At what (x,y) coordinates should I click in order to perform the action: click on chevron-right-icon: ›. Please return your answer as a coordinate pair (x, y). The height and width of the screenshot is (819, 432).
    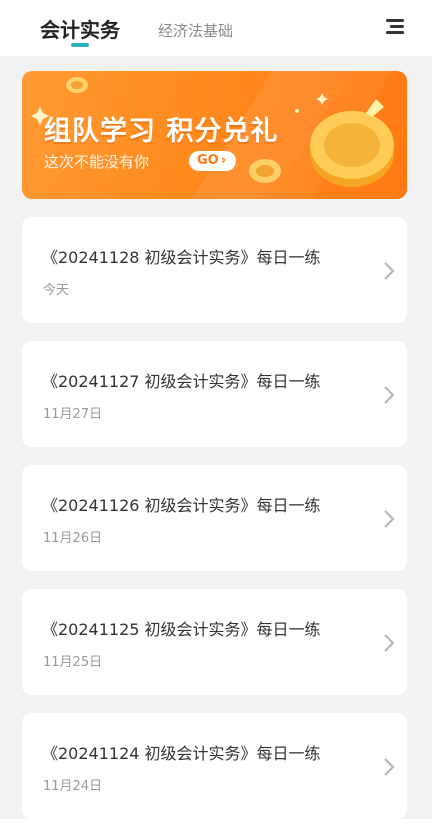
    Looking at the image, I should click on (223, 160).